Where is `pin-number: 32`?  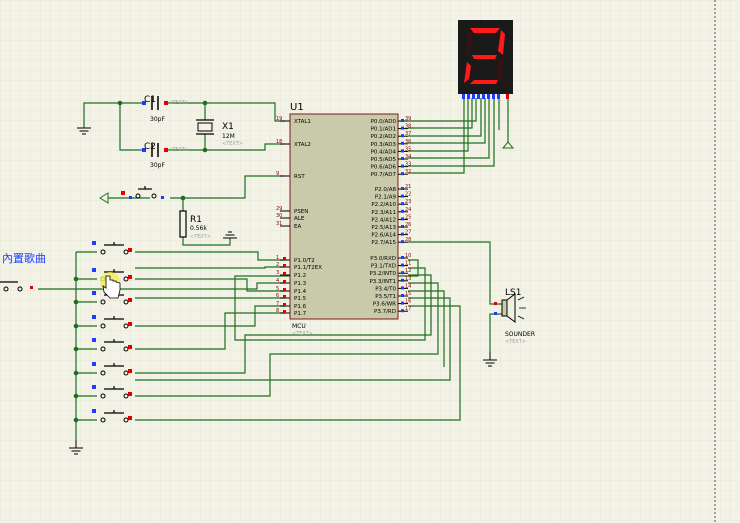
pin-number: 32 is located at coordinates (408, 172).